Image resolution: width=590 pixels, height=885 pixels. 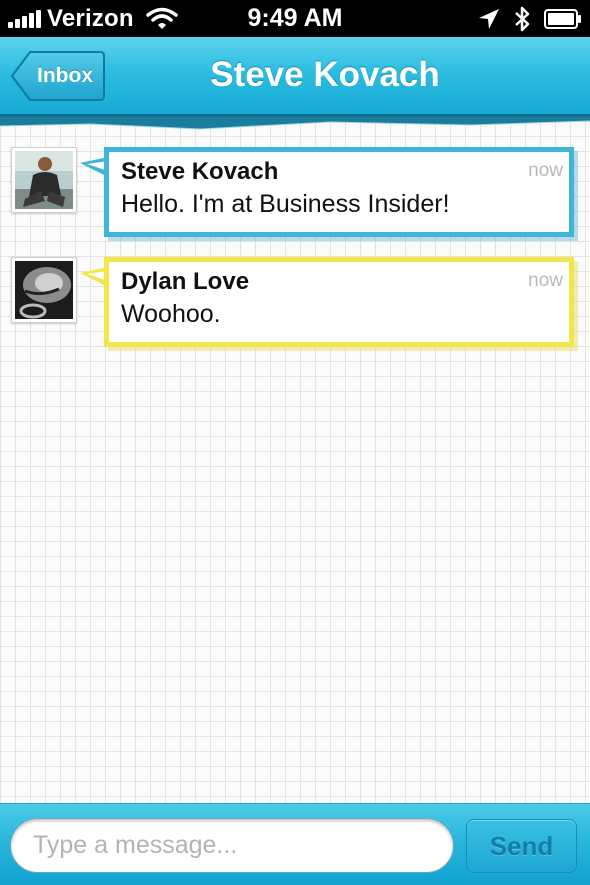 What do you see at coordinates (285, 204) in the screenshot?
I see `message-text: Hello. I'm at Business Insider!` at bounding box center [285, 204].